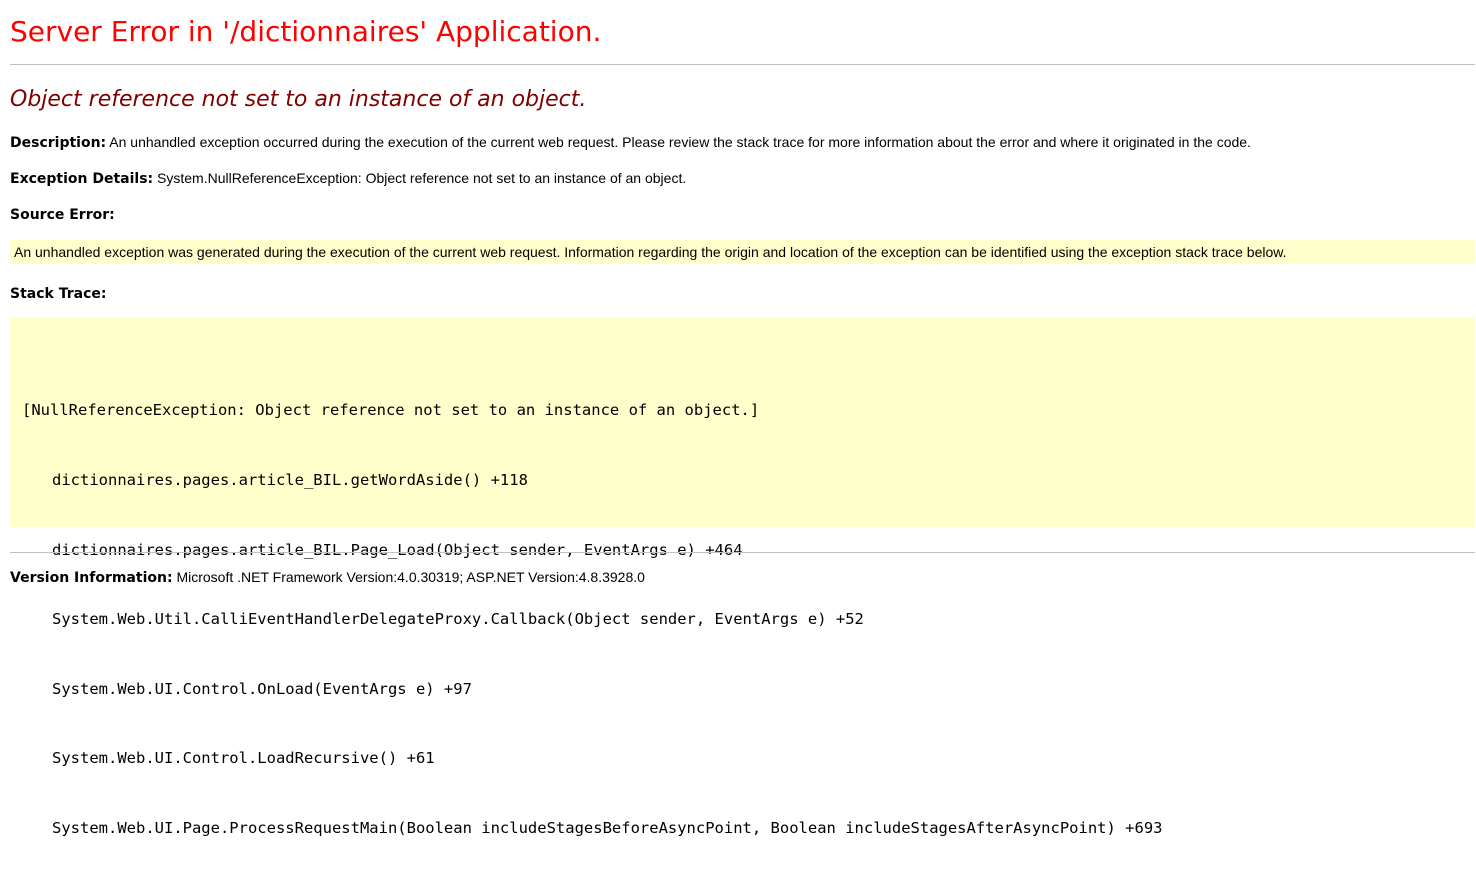  Describe the element at coordinates (91, 578) in the screenshot. I see `version-information-label: Version Information:` at that location.